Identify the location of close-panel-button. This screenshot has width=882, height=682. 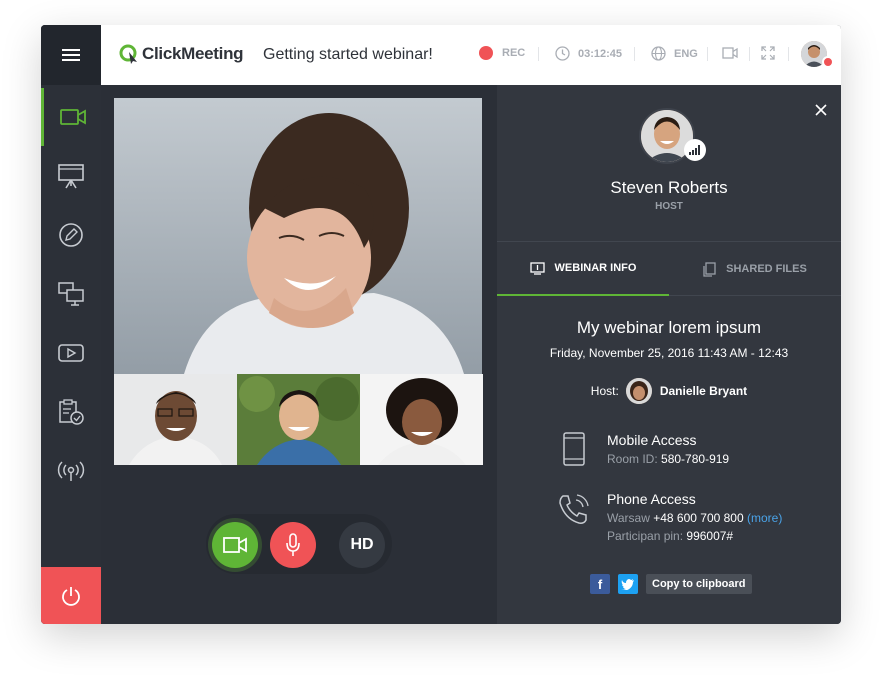
(821, 112).